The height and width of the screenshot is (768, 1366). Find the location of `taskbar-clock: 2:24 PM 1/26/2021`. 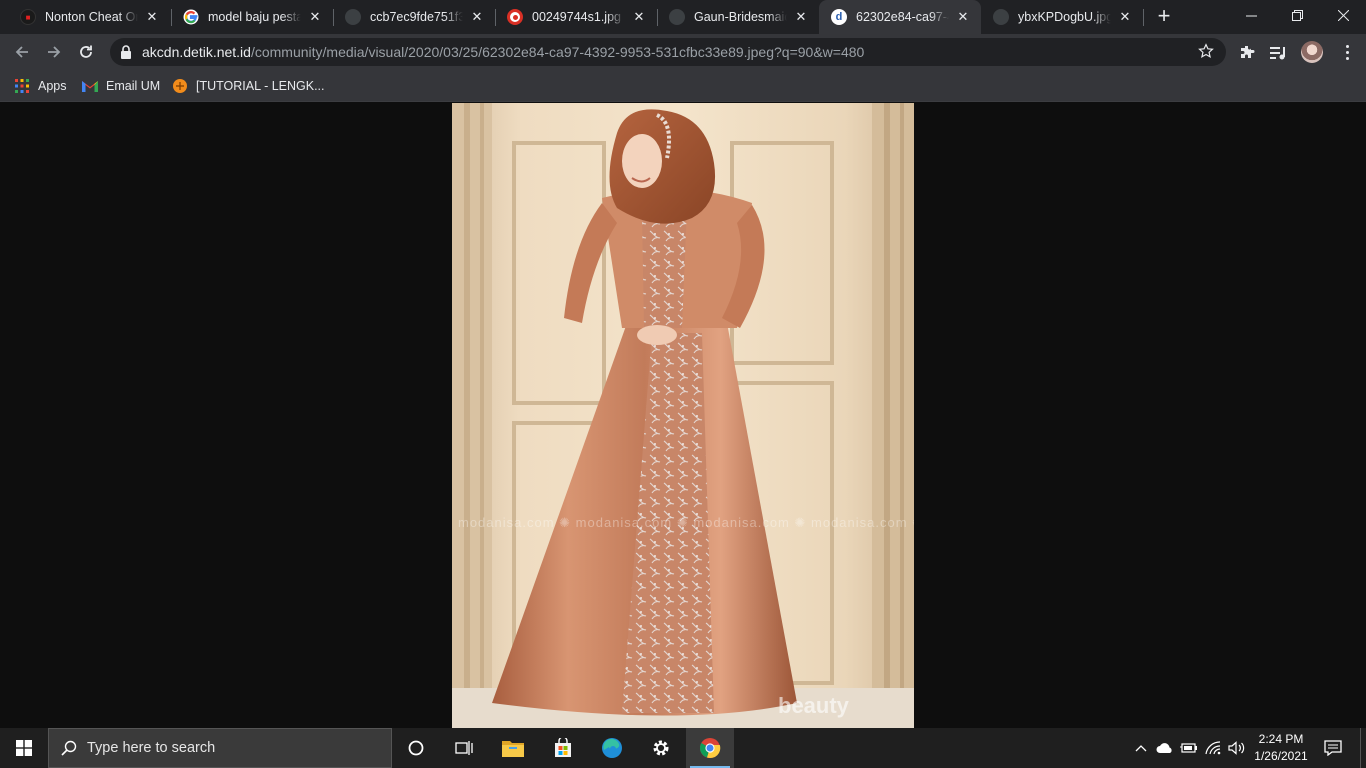

taskbar-clock: 2:24 PM 1/26/2021 is located at coordinates (1281, 748).